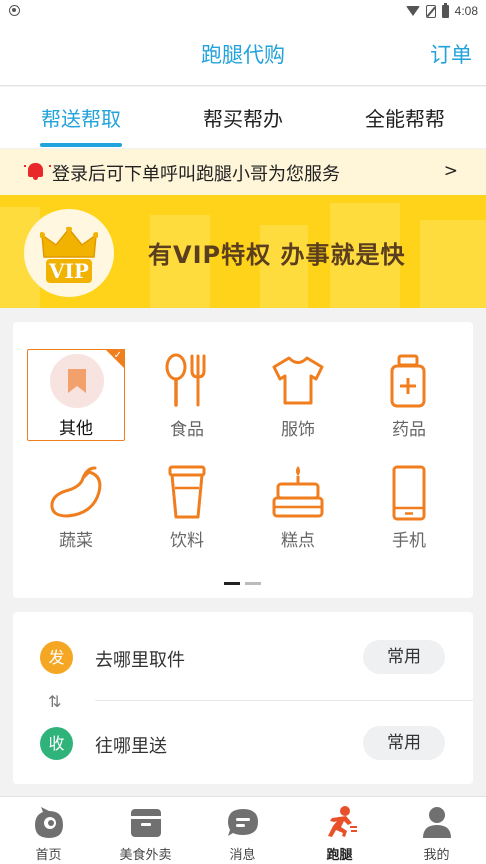  What do you see at coordinates (409, 430) in the screenshot?
I see `category-label: 药品` at bounding box center [409, 430].